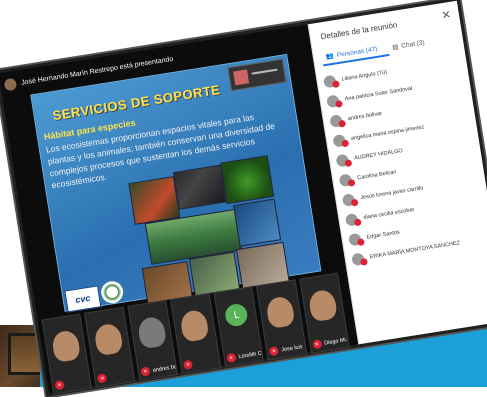 The height and width of the screenshot is (397, 487). What do you see at coordinates (383, 235) in the screenshot?
I see `person-name: Edgar Santos` at bounding box center [383, 235].